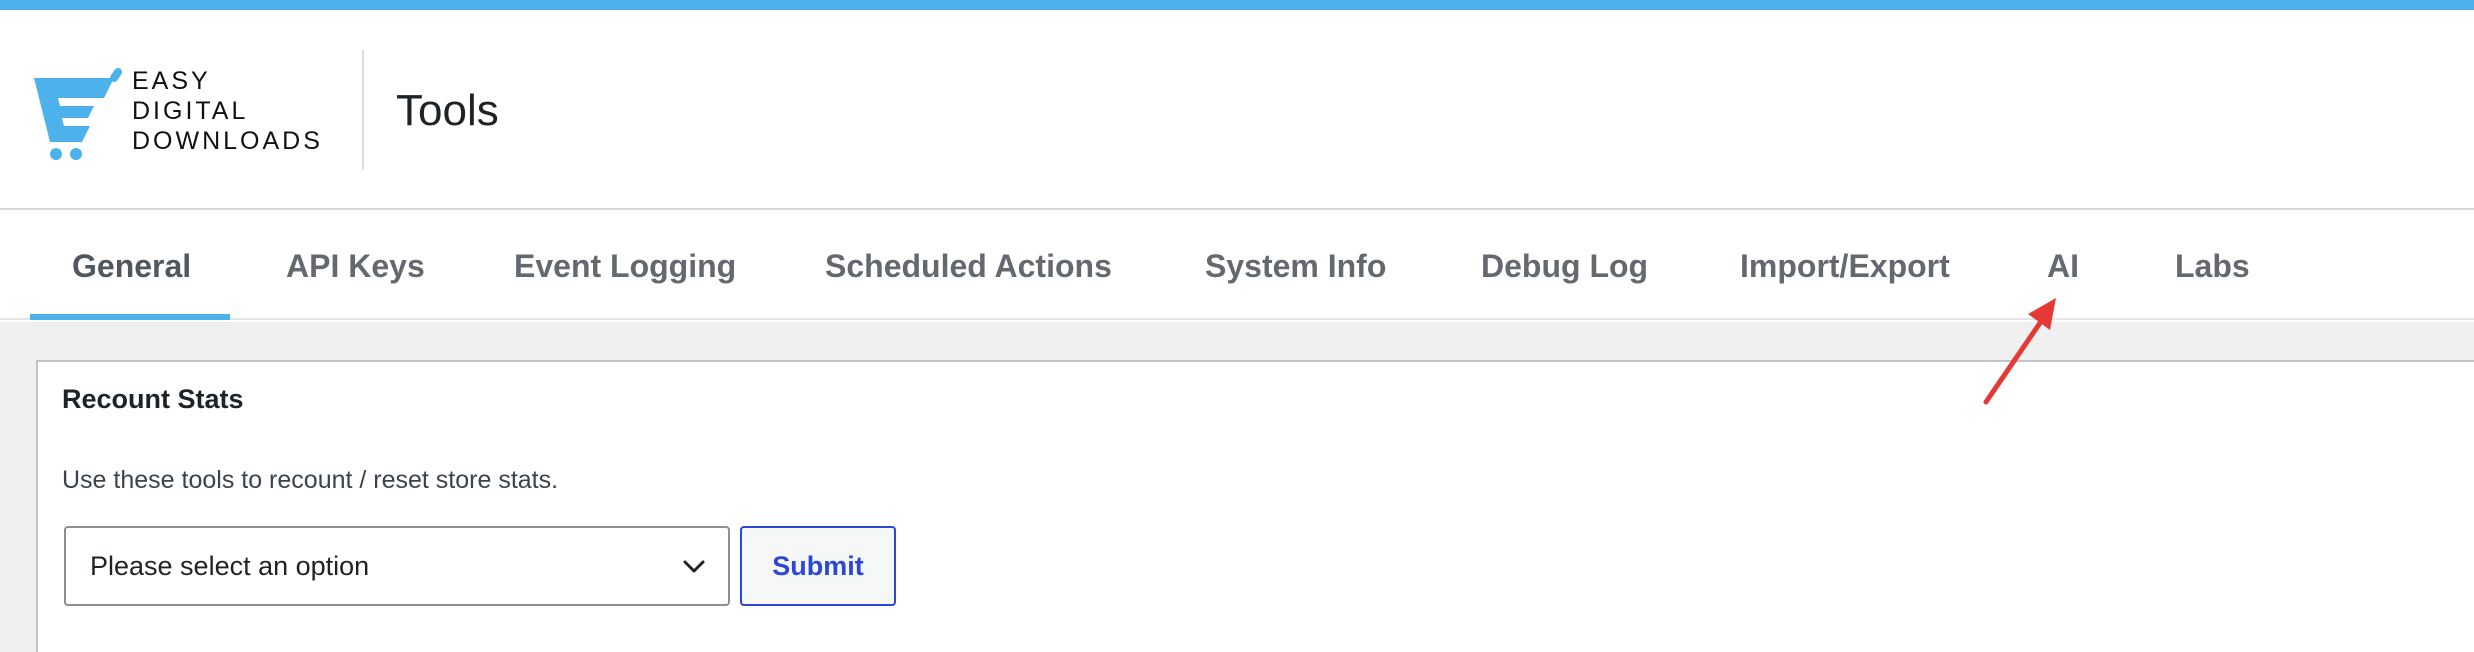 Image resolution: width=2474 pixels, height=652 pixels. I want to click on tab-scheduled-actions: Scheduled Actions, so click(968, 266).